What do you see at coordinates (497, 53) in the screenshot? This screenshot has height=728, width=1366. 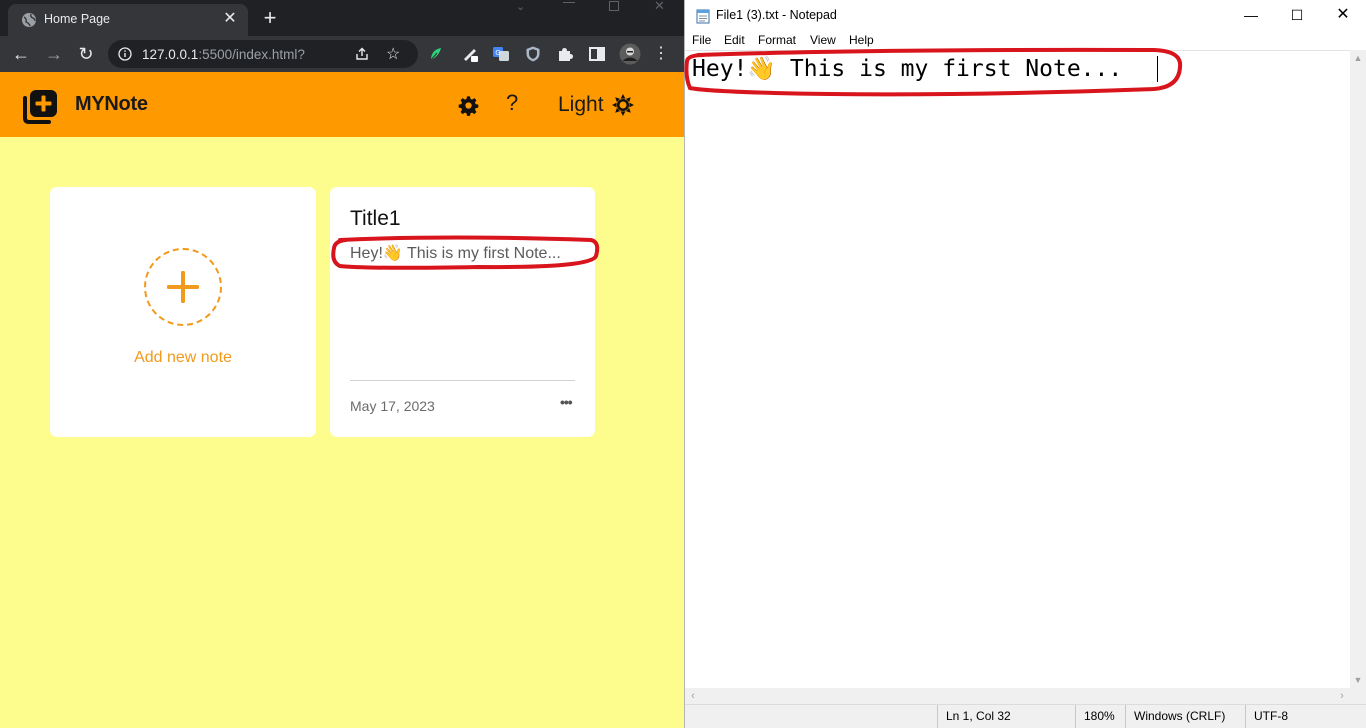 I see `svg-text: G` at bounding box center [497, 53].